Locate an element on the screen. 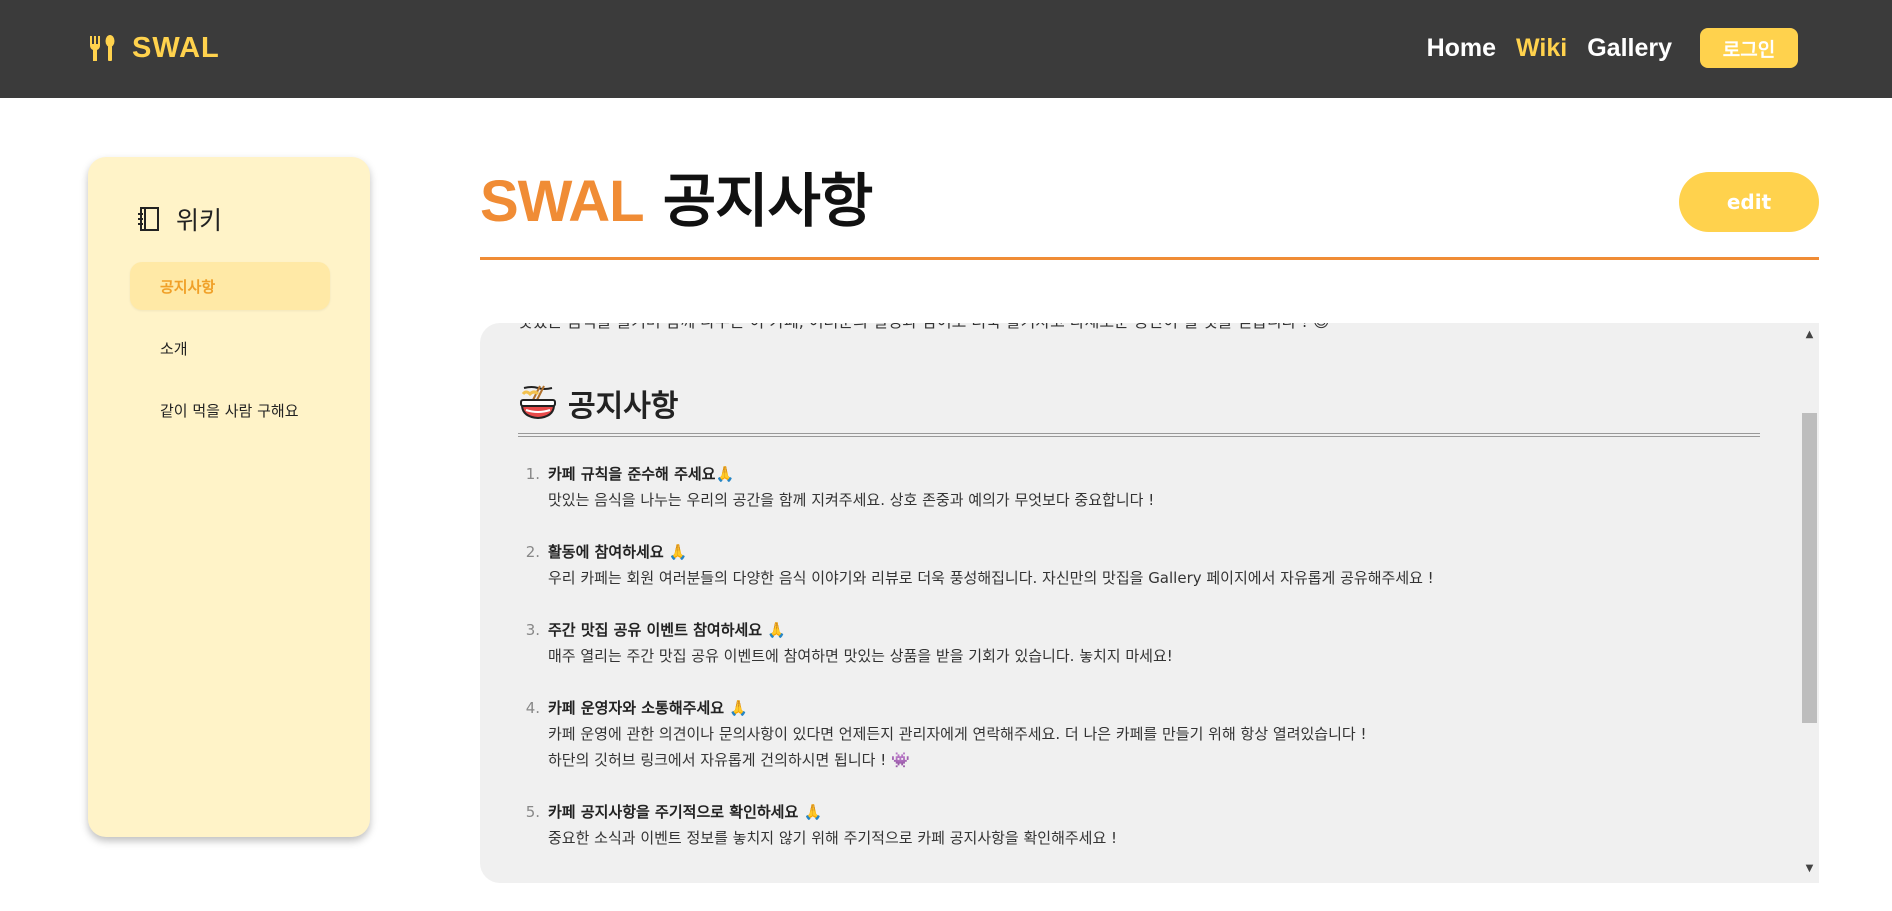 The image size is (1892, 911). brand-logo: SWAL is located at coordinates (154, 48).